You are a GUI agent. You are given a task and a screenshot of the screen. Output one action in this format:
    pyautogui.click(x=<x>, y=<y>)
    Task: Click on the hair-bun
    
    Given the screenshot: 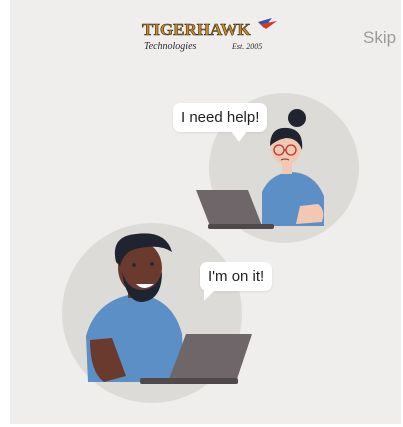 What is the action you would take?
    pyautogui.click(x=297, y=118)
    